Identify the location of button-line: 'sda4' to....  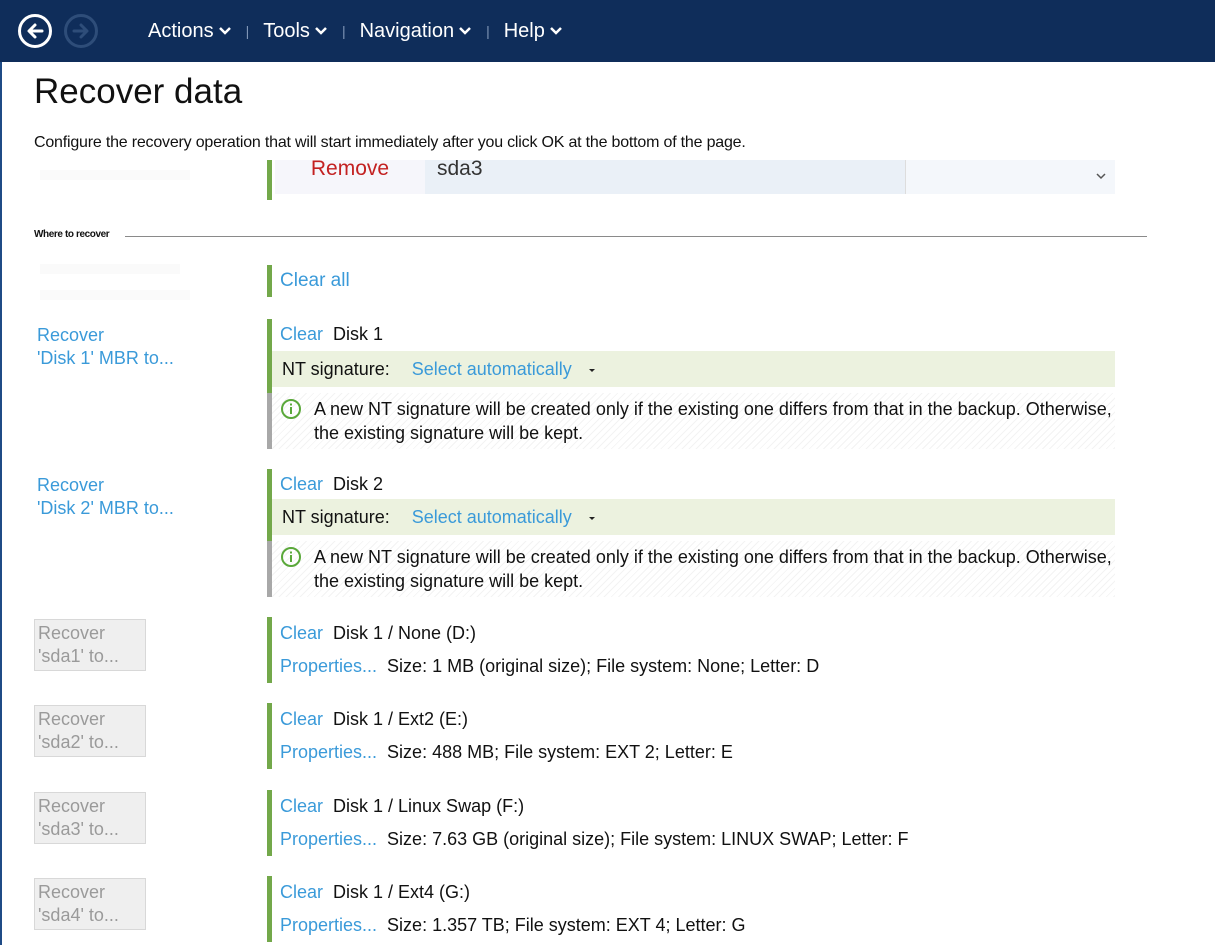
(78, 915).